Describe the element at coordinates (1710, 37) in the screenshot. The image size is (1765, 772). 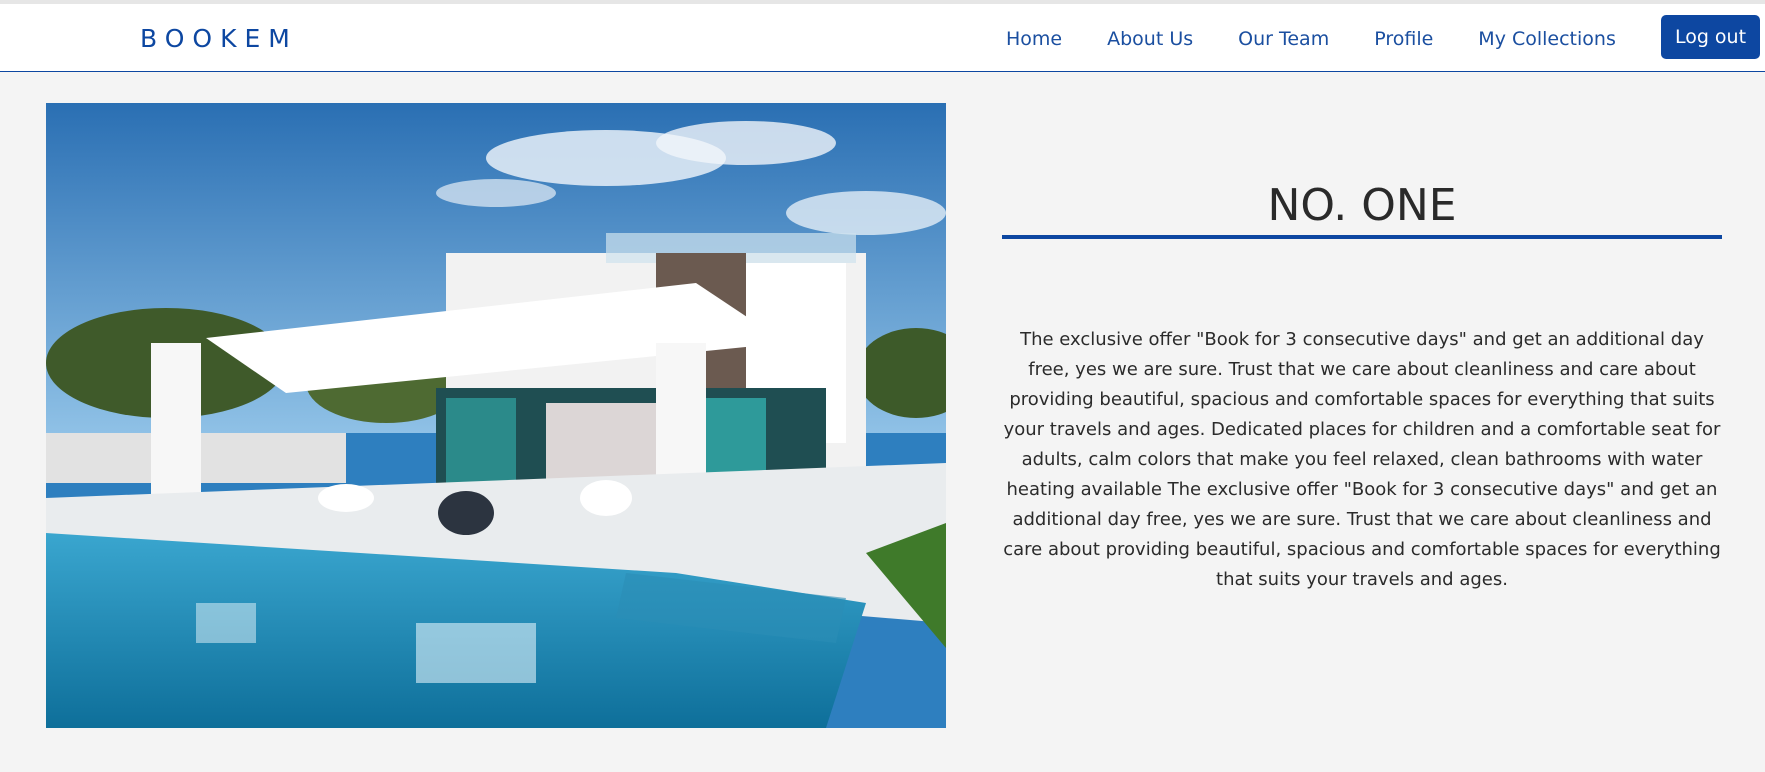
I see `logout-button: Log out` at that location.